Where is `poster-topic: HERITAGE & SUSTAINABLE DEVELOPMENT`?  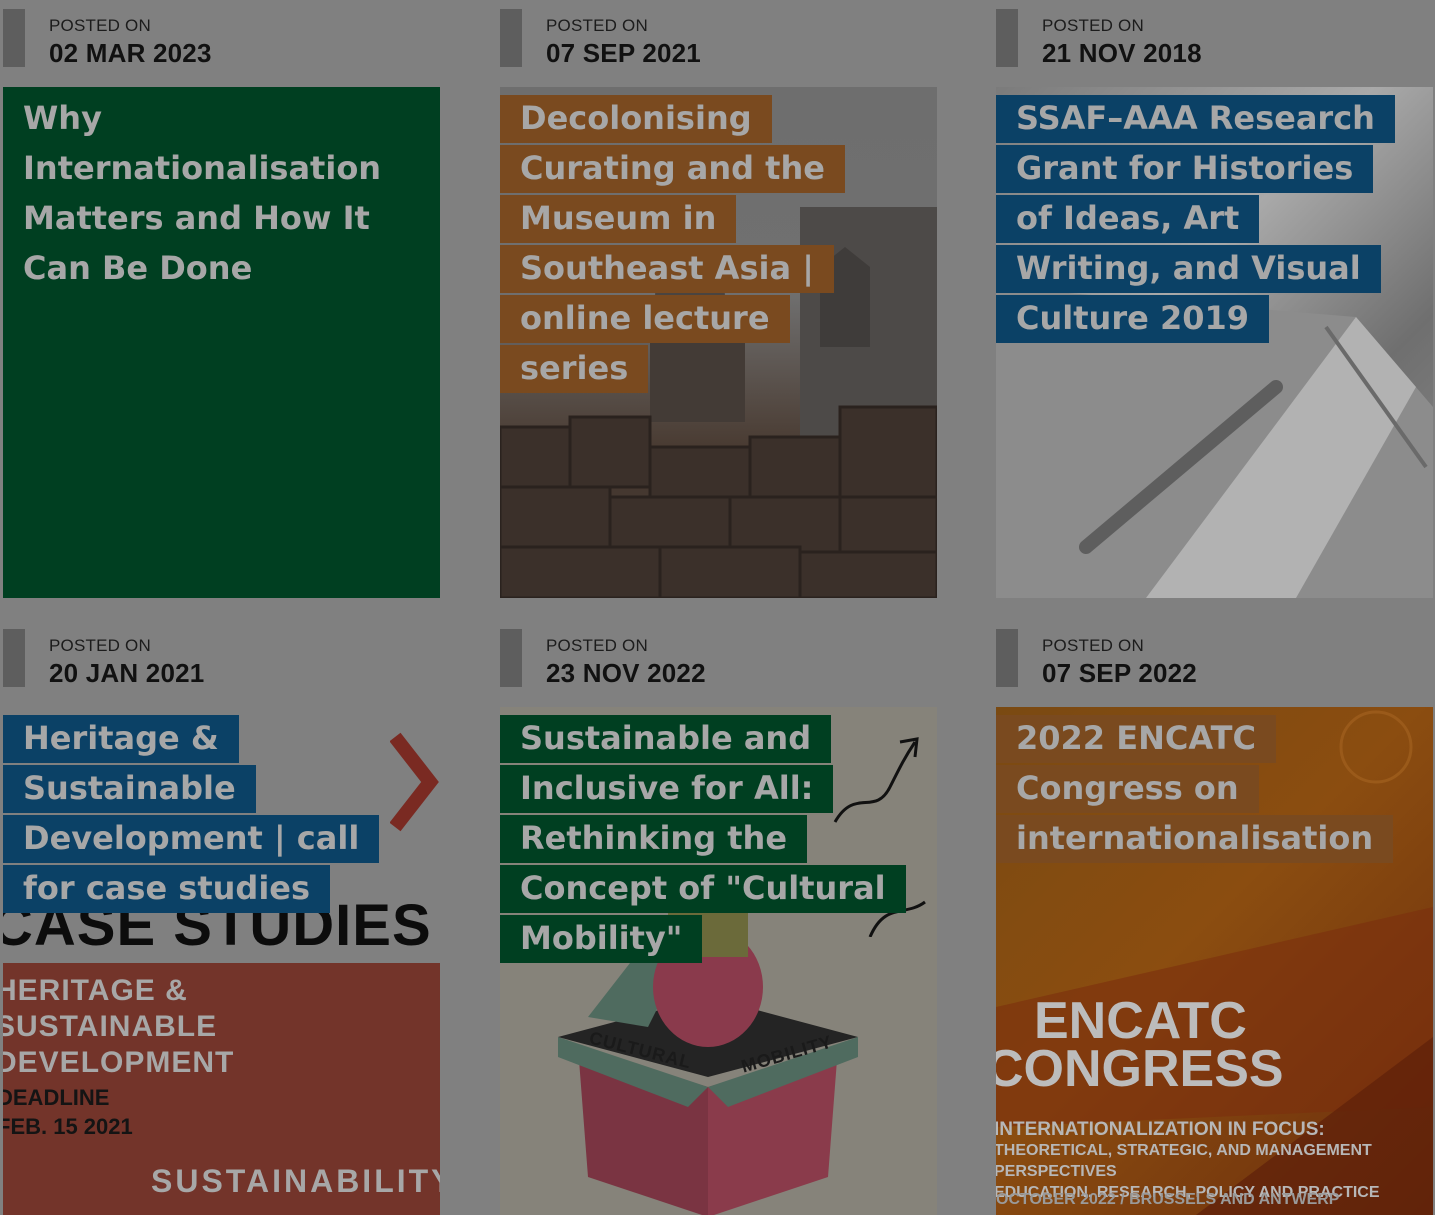 poster-topic: HERITAGE & SUSTAINABLE DEVELOPMENT is located at coordinates (119, 1026).